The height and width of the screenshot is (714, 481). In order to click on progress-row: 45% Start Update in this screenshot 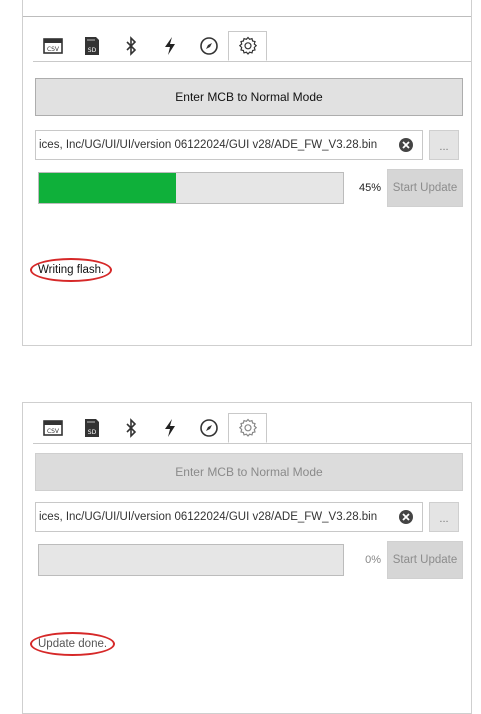, I will do `click(249, 188)`.